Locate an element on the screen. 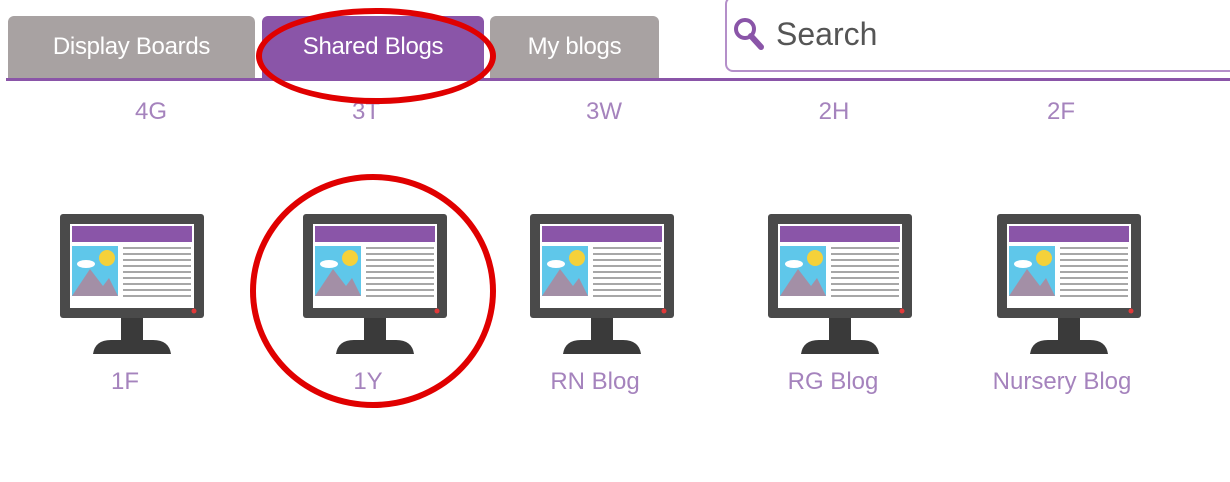 The image size is (1230, 482). blog-label-3w: 3W is located at coordinates (604, 112).